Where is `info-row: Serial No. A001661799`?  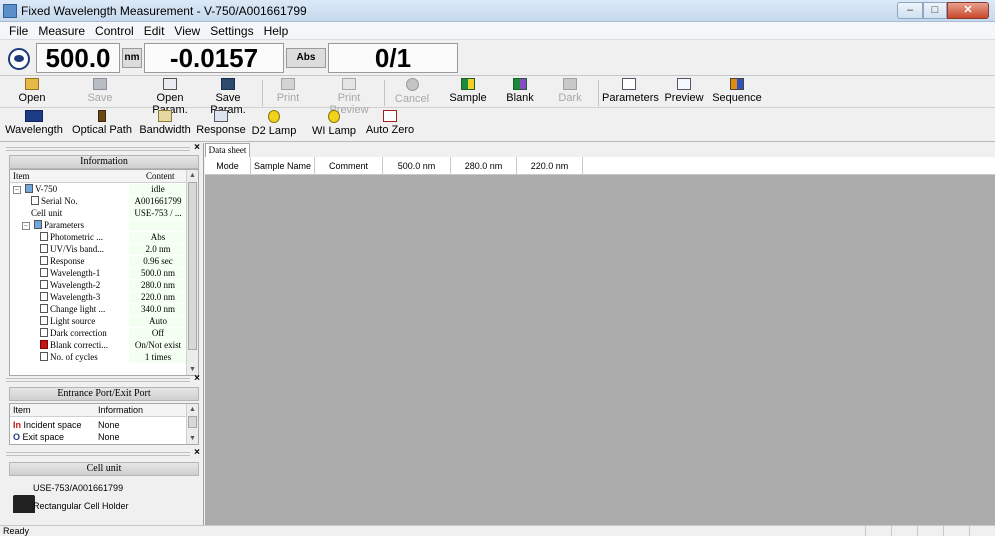 info-row: Serial No. A001661799 is located at coordinates (98, 201).